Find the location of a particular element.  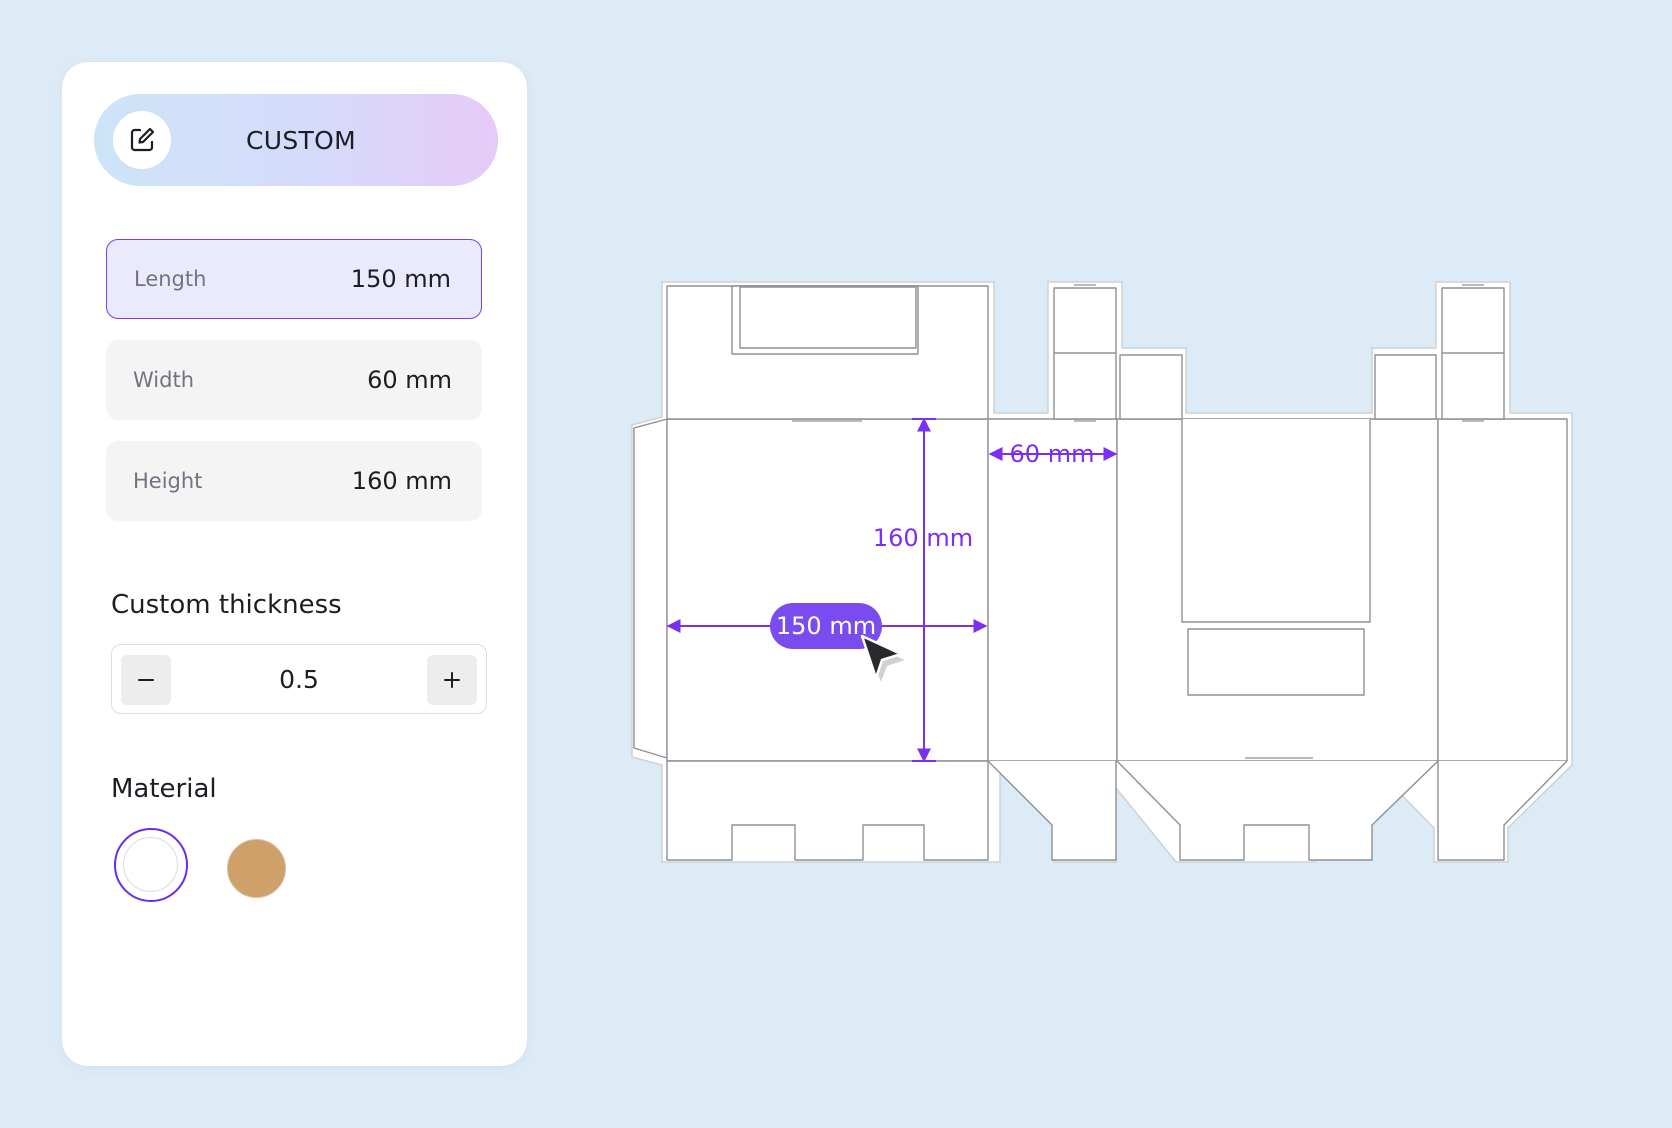

side-panel-left is located at coordinates (1052, 590).